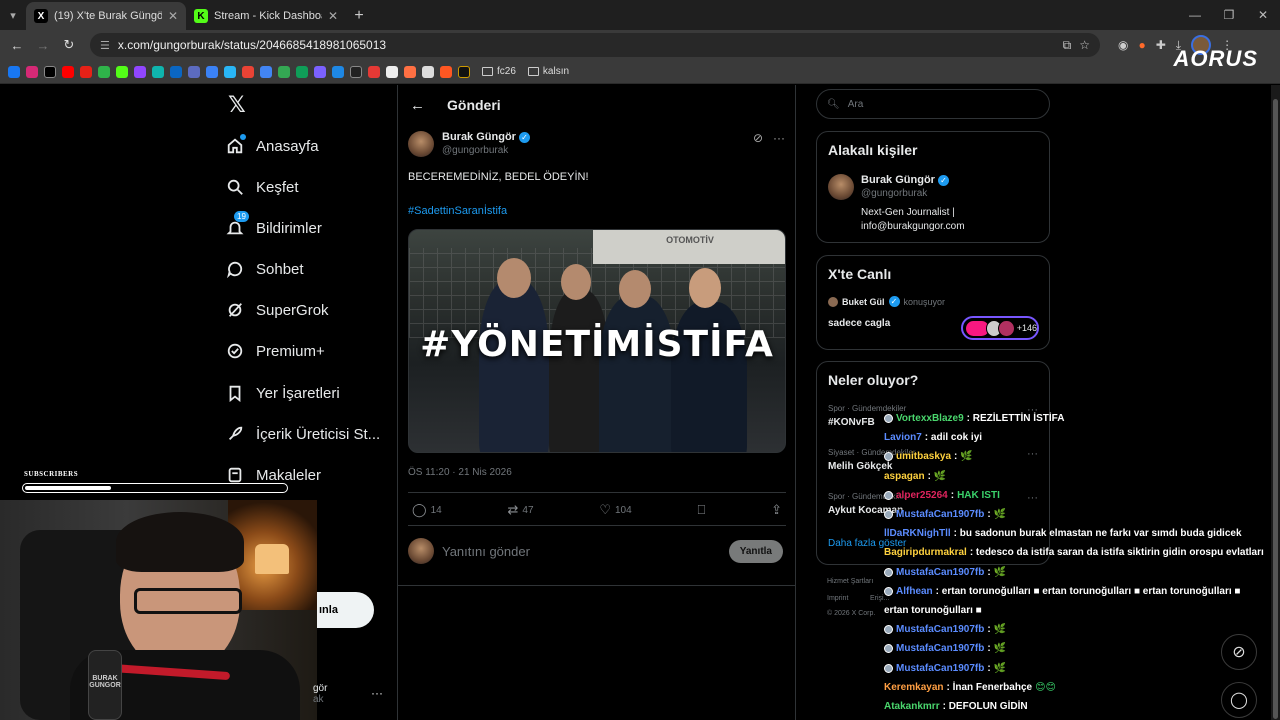 The image size is (1280, 720). Describe the element at coordinates (237, 105) in the screenshot. I see `x-logo-icon: 𝕏` at that location.